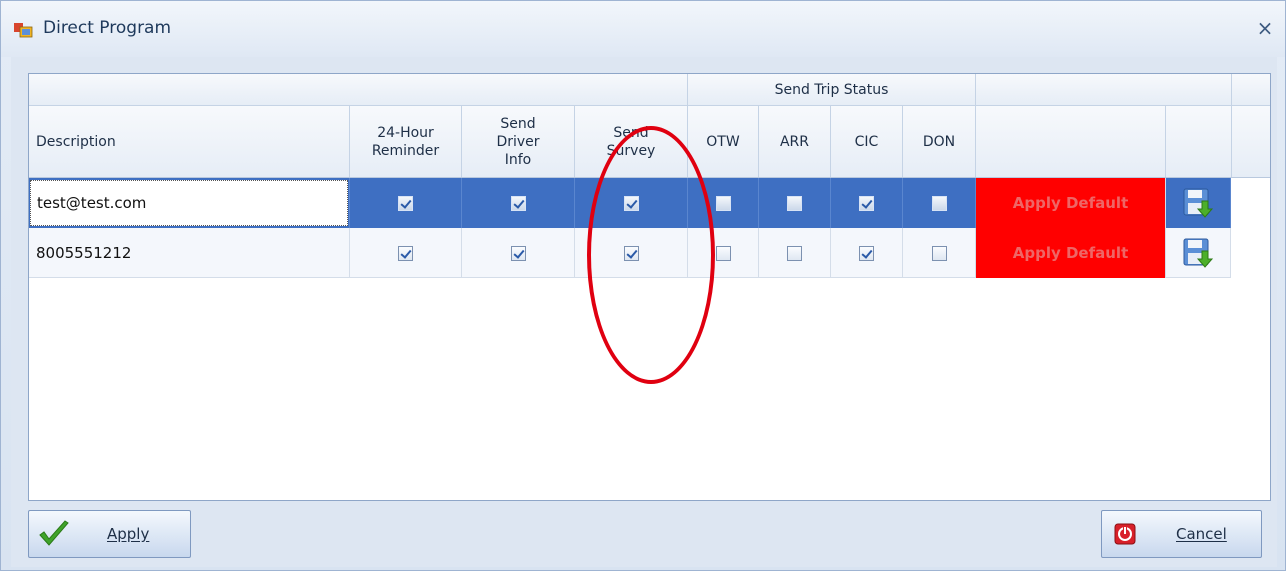 The width and height of the screenshot is (1286, 571). I want to click on header-send-trip-status: Send Trip Status, so click(832, 89).